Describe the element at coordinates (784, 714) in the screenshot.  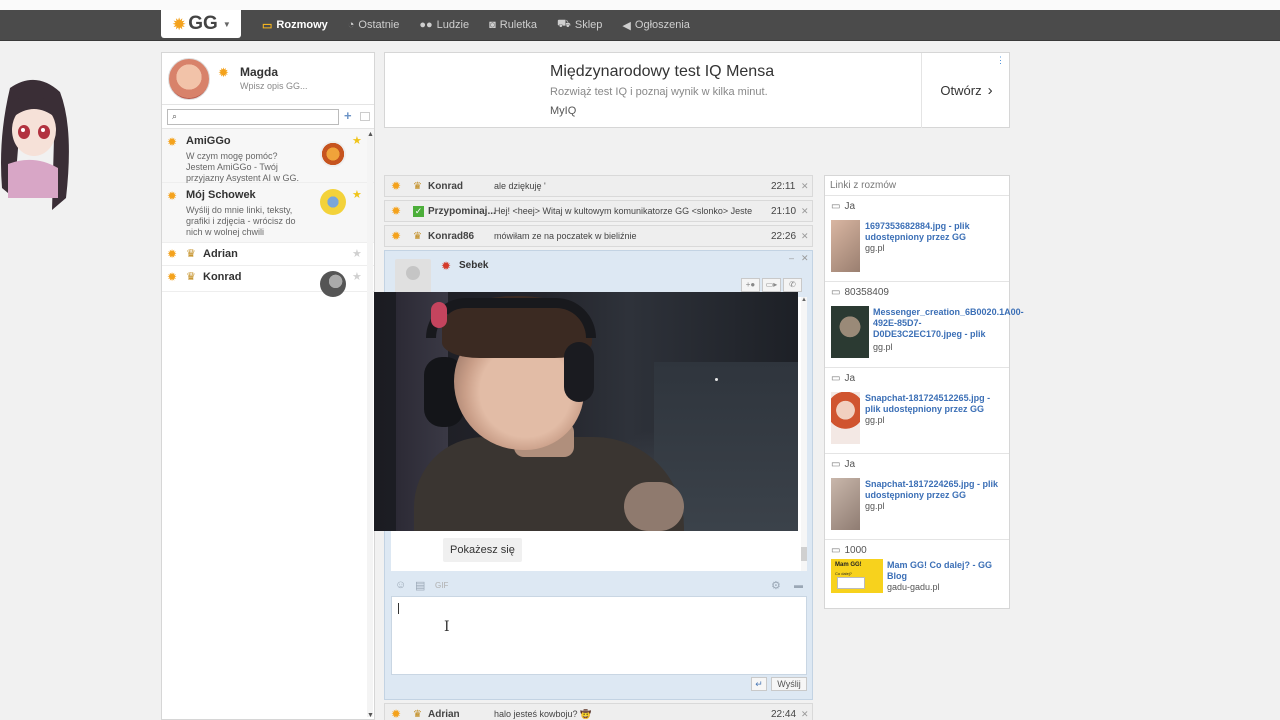
I see `conversation-time: 22:44` at that location.